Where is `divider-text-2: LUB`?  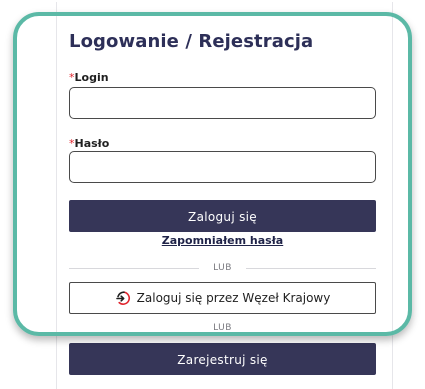 divider-text-2: LUB is located at coordinates (222, 328).